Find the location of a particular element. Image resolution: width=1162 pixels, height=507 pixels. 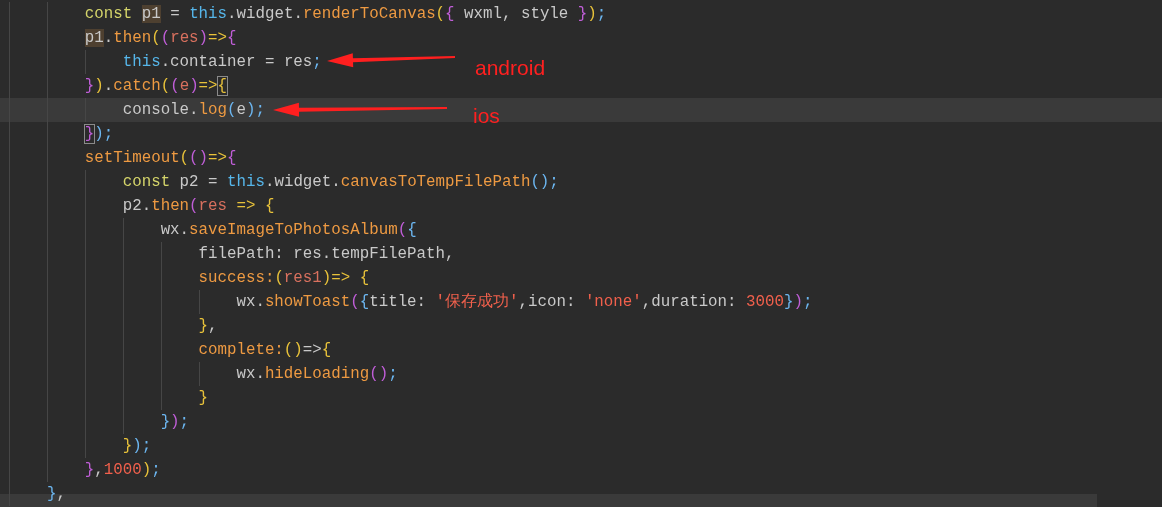

code-line: this.container = res; is located at coordinates (222, 62).